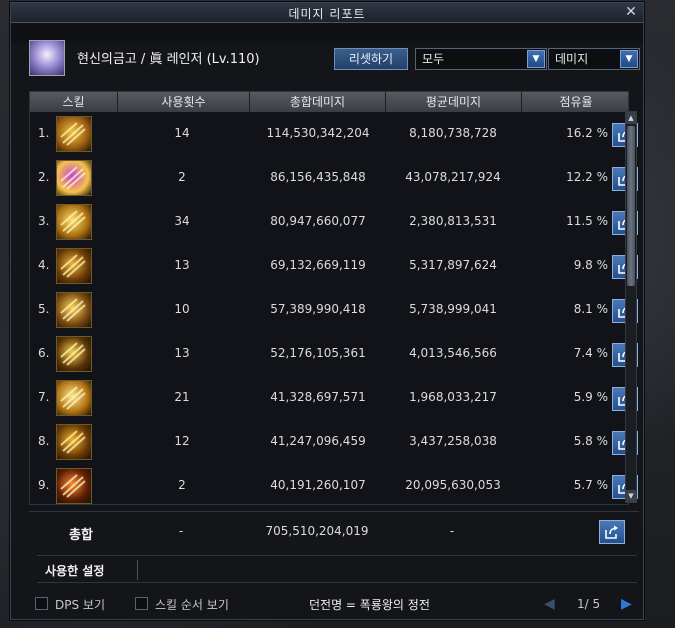 This screenshot has width=675, height=628. Describe the element at coordinates (182, 309) in the screenshot. I see `row-count: 10` at that location.